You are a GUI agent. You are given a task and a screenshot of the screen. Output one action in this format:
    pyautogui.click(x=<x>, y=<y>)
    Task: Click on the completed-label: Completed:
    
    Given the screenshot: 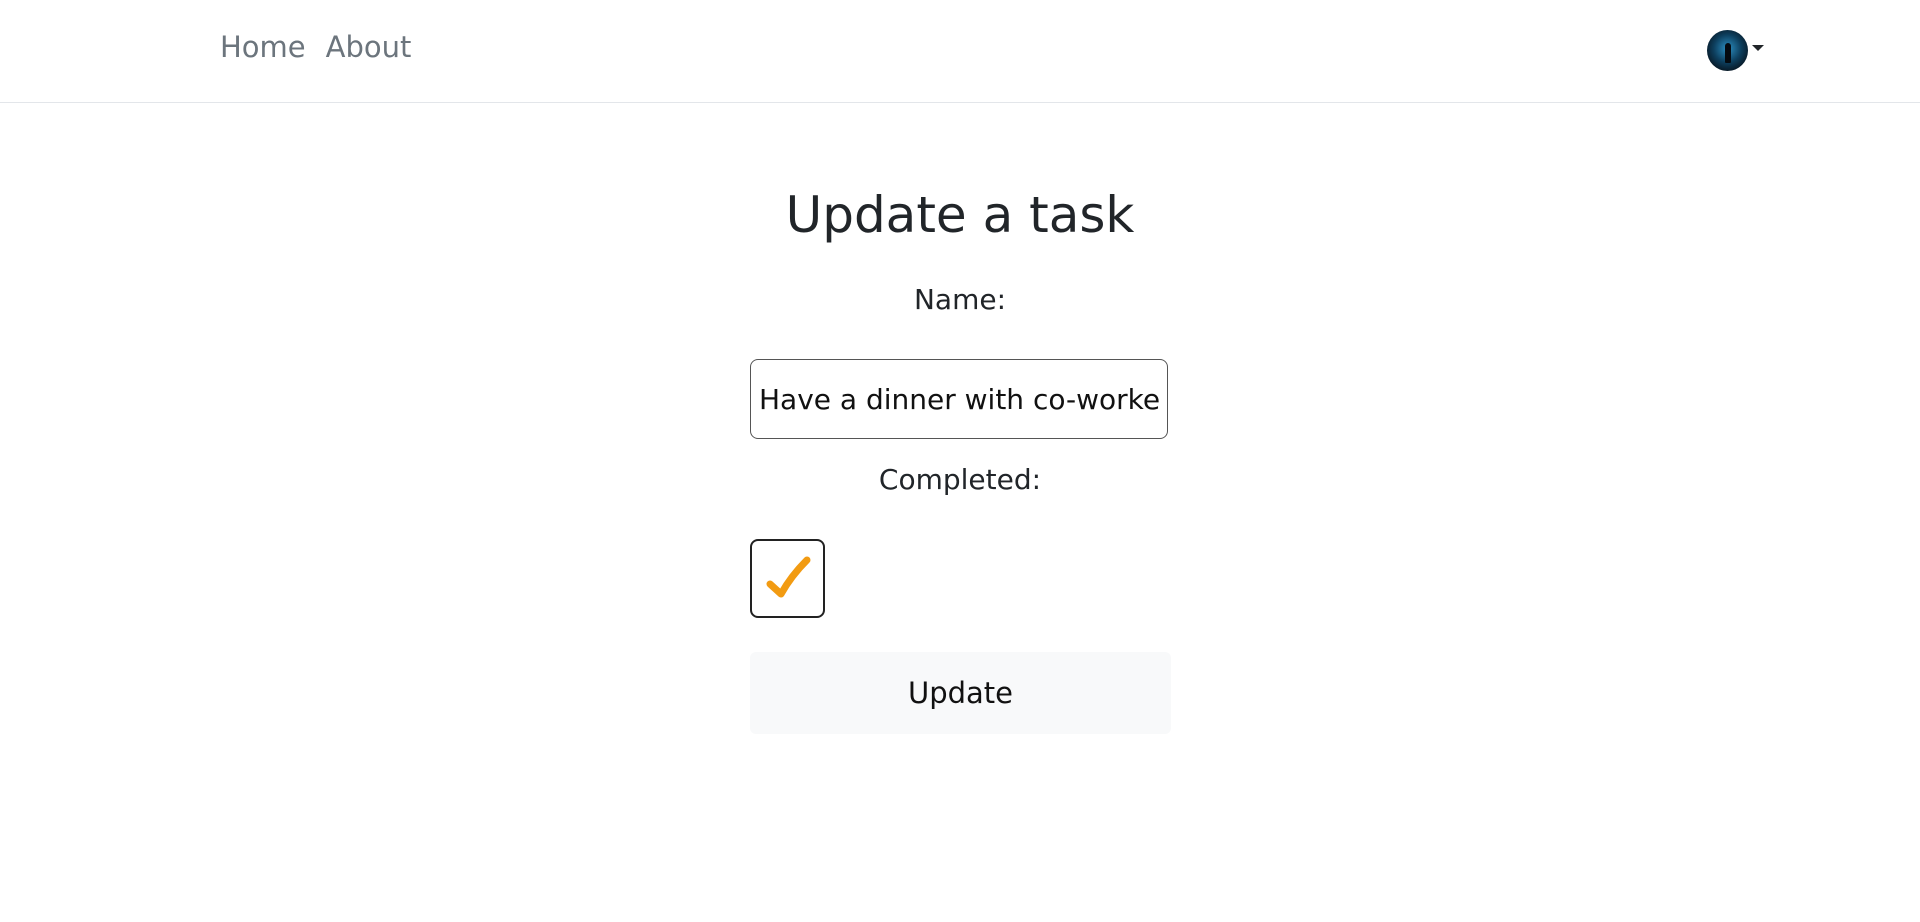 What is the action you would take?
    pyautogui.click(x=960, y=479)
    